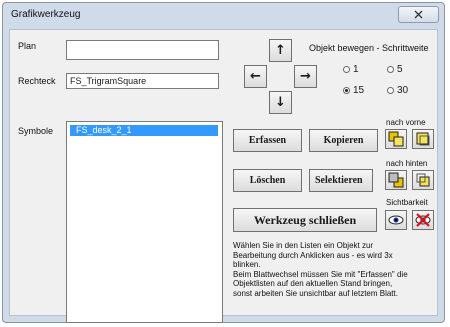 This screenshot has width=450, height=327. I want to click on kopieren-button: Kopieren, so click(343, 140).